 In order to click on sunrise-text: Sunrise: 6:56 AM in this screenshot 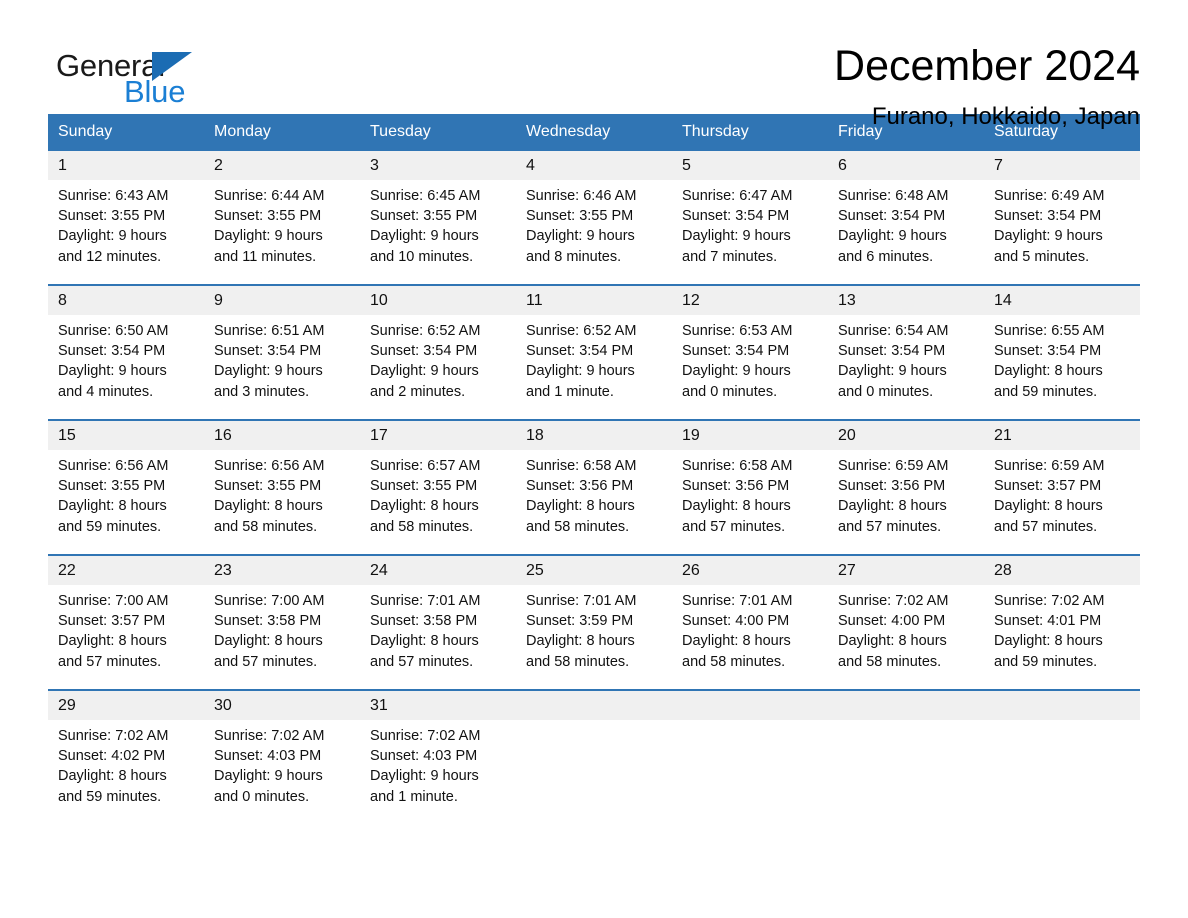, I will do `click(113, 466)`.